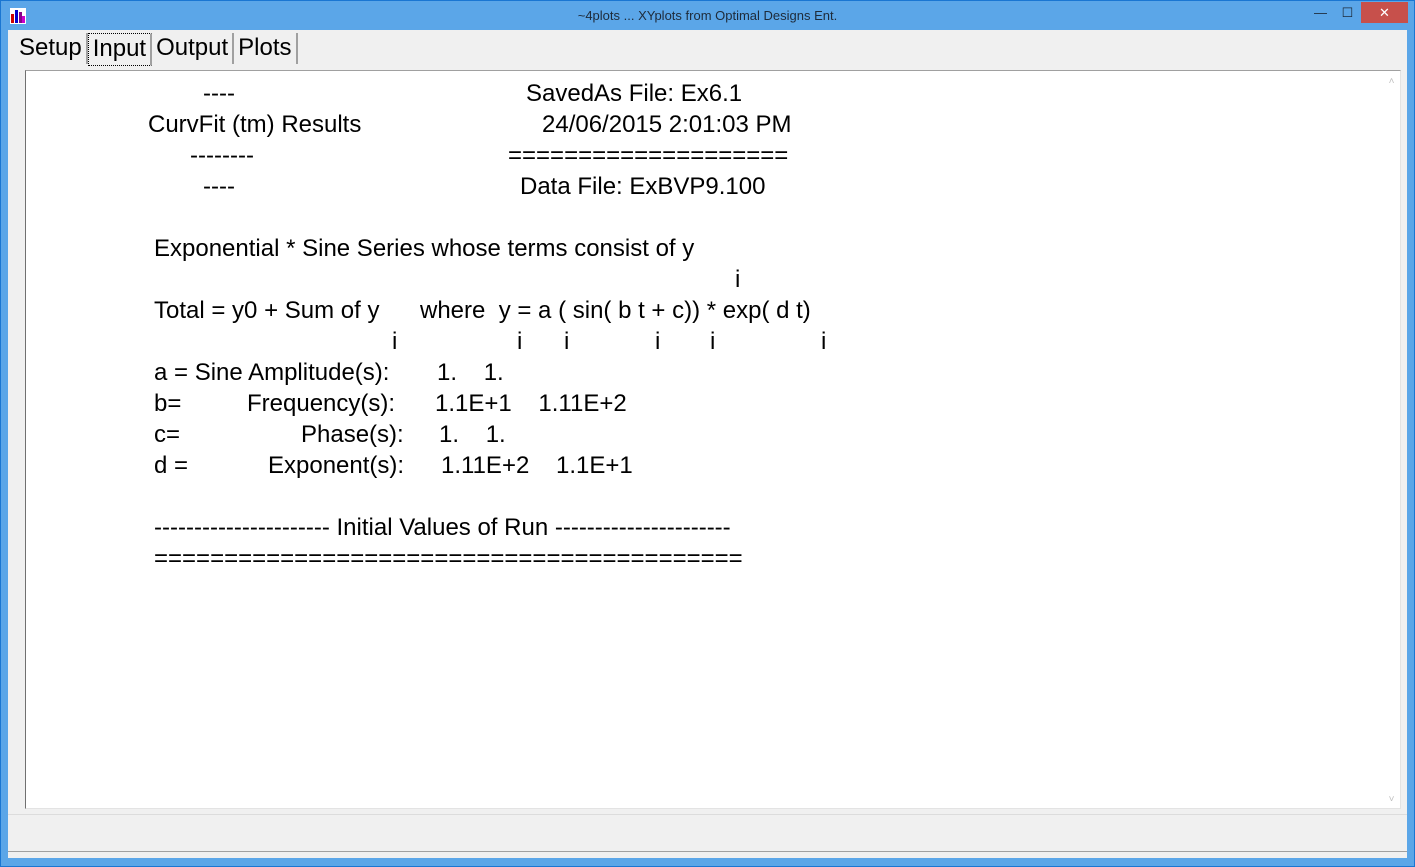  What do you see at coordinates (219, 93) in the screenshot?
I see `dash-line-1: ----` at bounding box center [219, 93].